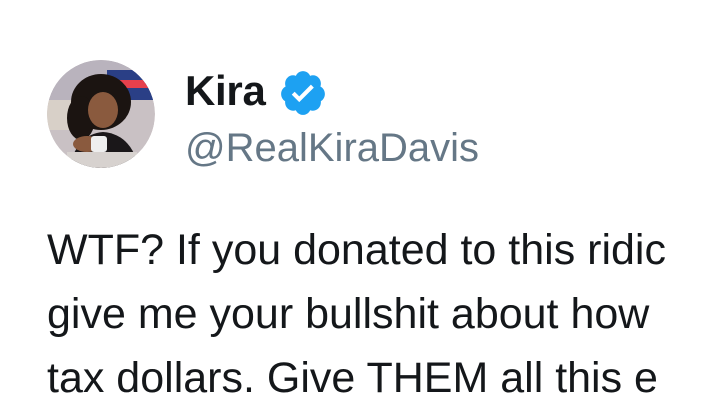  What do you see at coordinates (348, 314) in the screenshot?
I see `tweet-text-line: give me your bullshit about how` at bounding box center [348, 314].